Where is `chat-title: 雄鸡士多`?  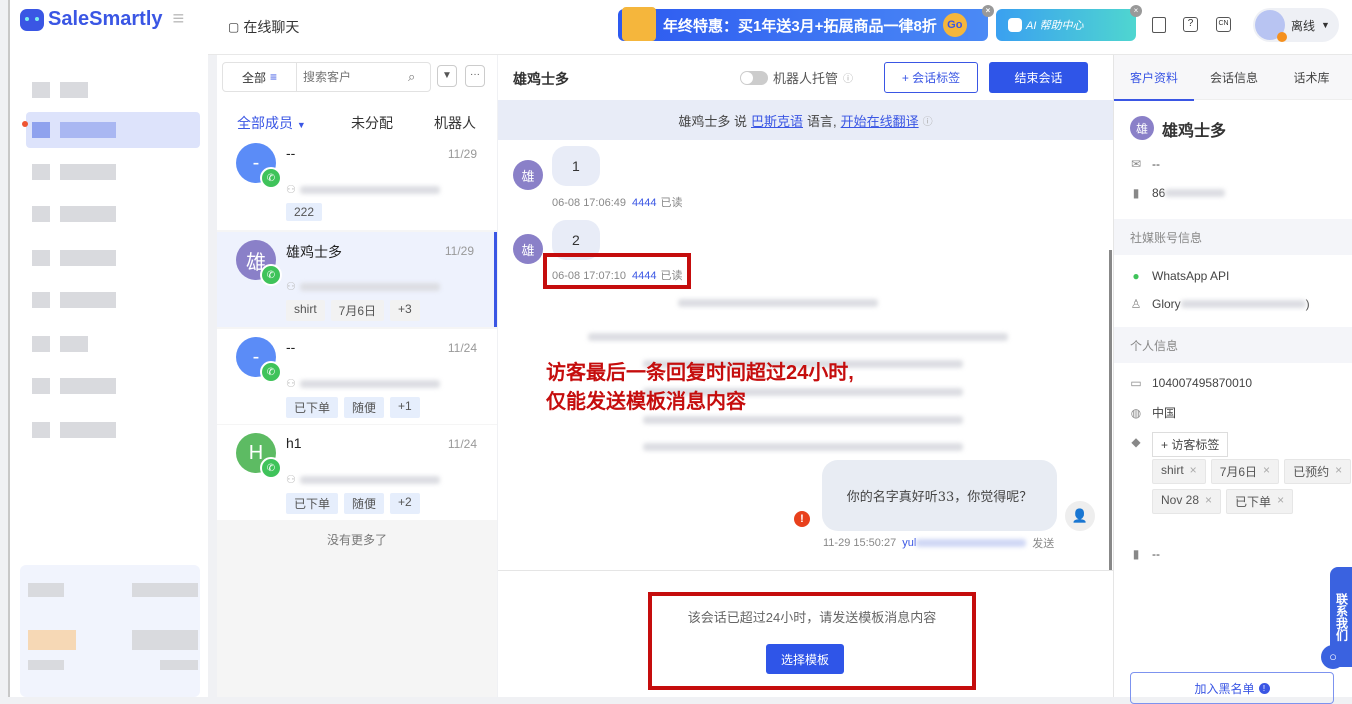 chat-title: 雄鸡士多 is located at coordinates (541, 79).